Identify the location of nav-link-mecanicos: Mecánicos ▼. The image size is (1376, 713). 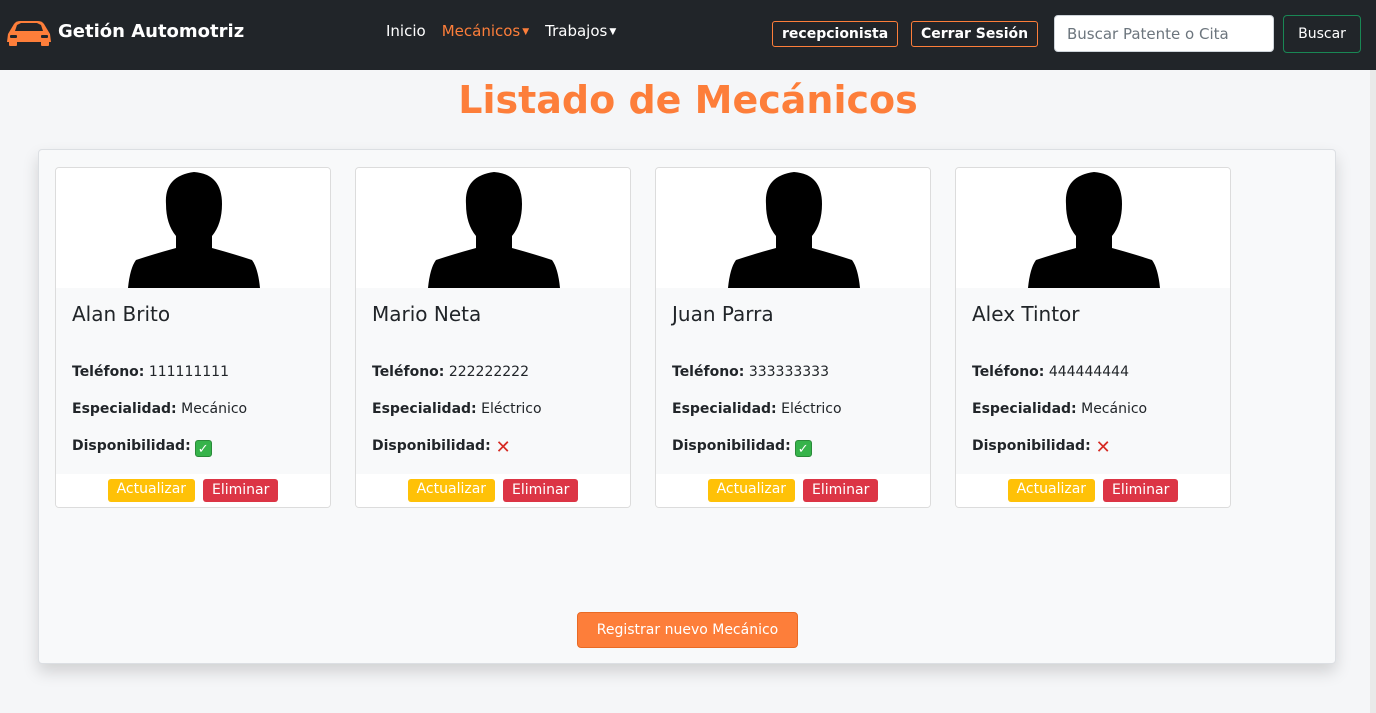
(485, 31).